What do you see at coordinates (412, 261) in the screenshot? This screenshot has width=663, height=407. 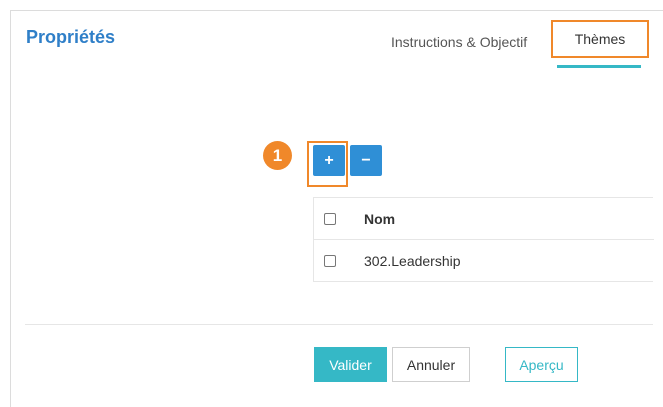 I see `theme-name-cell: 302.Leadership` at bounding box center [412, 261].